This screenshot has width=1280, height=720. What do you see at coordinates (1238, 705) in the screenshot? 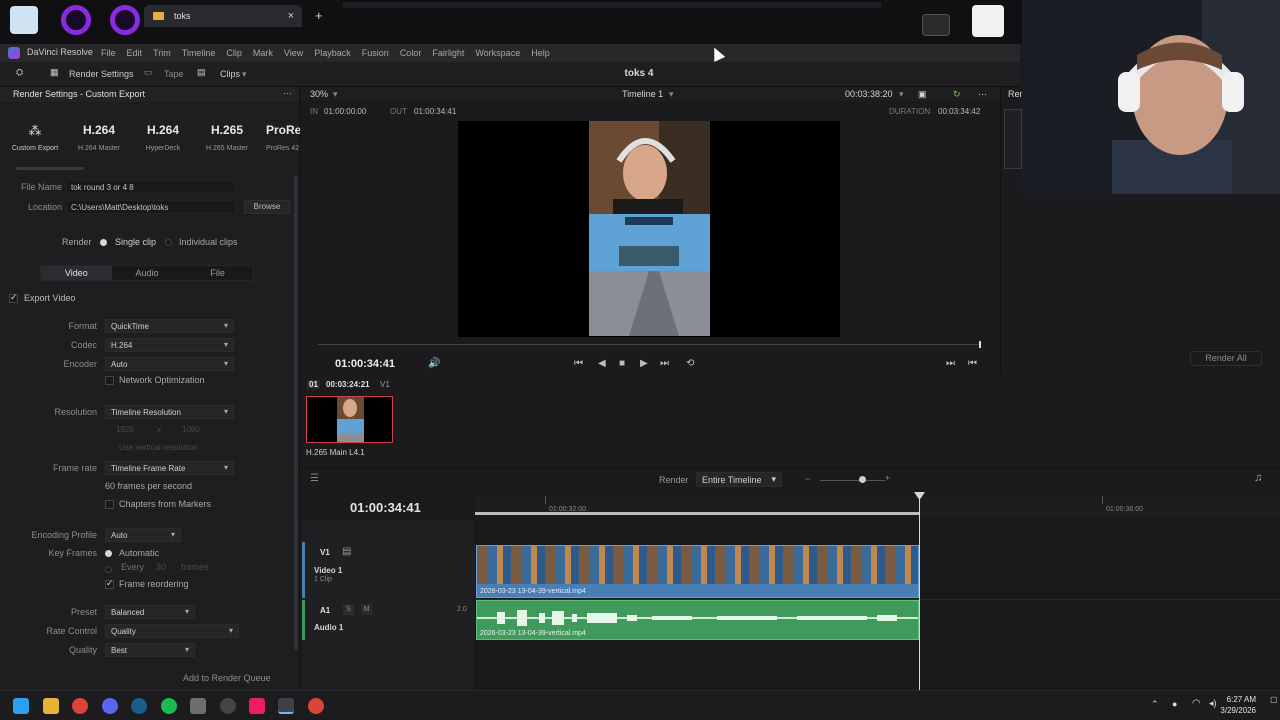
I see `clock: 6:27 AM 3/29/2026` at bounding box center [1238, 705].